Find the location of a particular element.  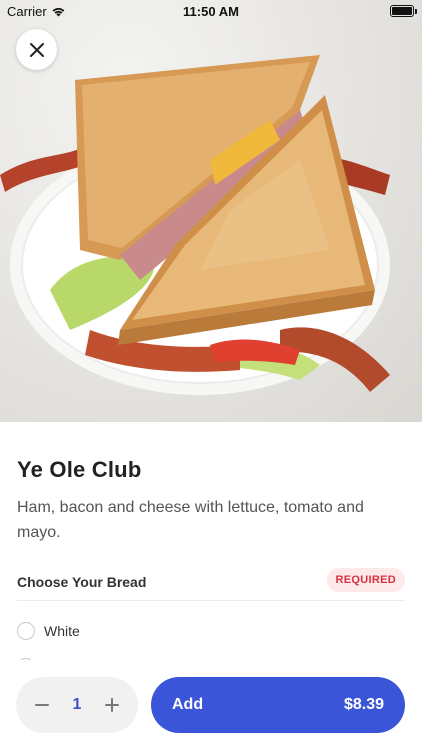

section-title: Choose Your Bread is located at coordinates (82, 582).